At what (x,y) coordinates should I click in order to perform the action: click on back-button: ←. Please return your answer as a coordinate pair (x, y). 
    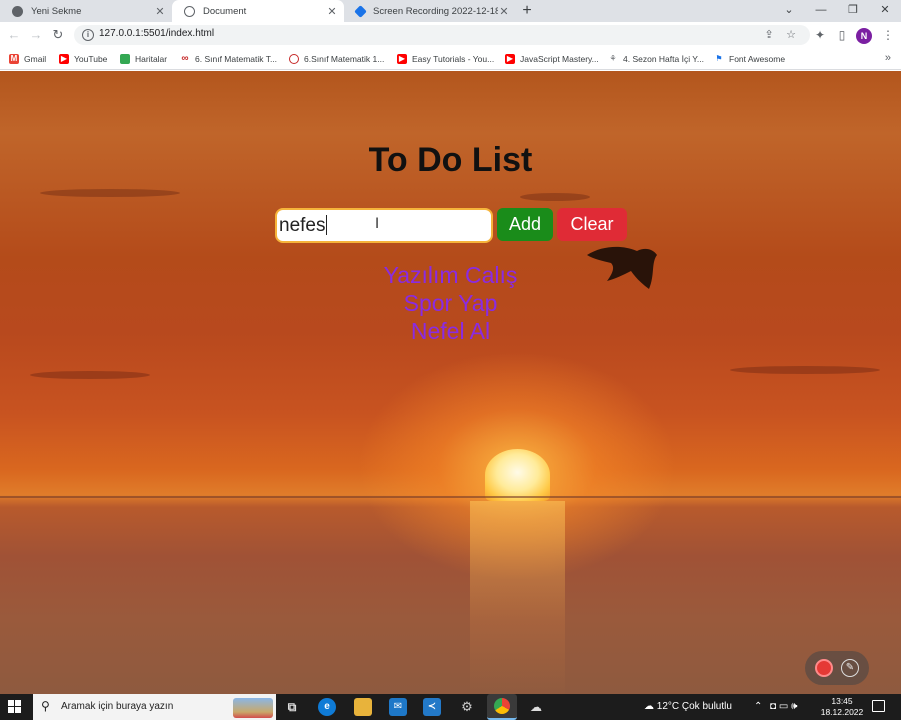
    Looking at the image, I should click on (14, 35).